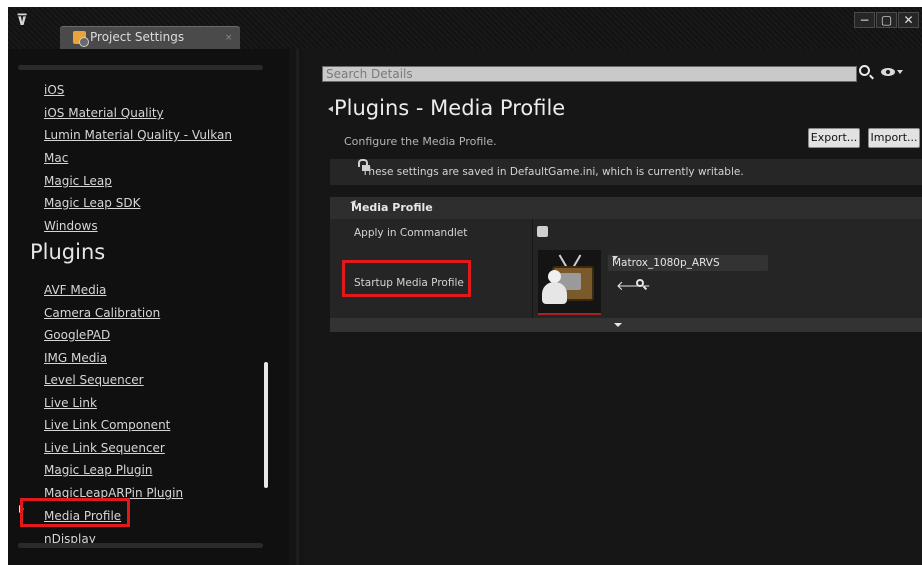 This screenshot has height=565, width=922. Describe the element at coordinates (589, 74) in the screenshot. I see `search-details-input: Search Details` at that location.